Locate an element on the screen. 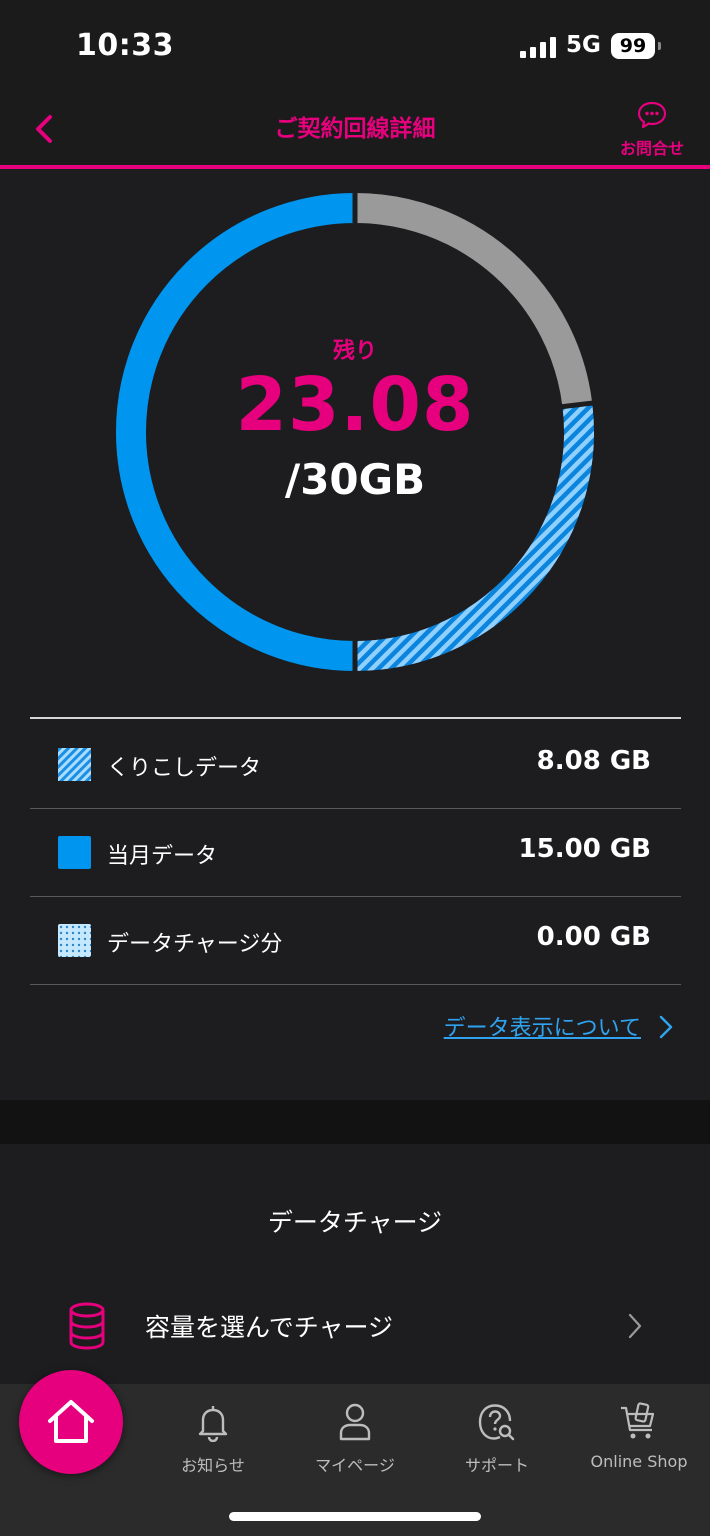 Image resolution: width=710 pixels, height=1536 pixels. breakdown-row-monthly: 当月データ 15.00 GB is located at coordinates (355, 852).